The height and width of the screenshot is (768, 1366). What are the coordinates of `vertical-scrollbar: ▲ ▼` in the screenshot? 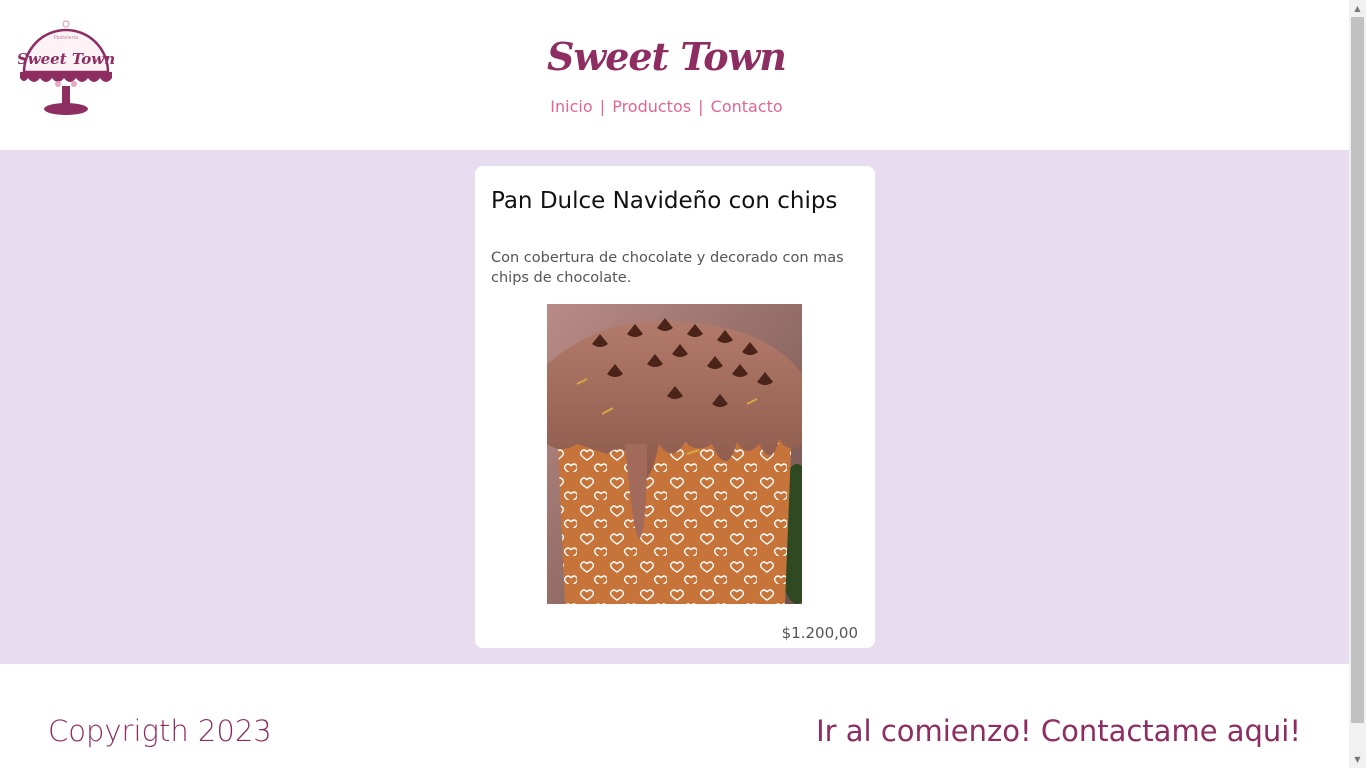 It's located at (1357, 384).